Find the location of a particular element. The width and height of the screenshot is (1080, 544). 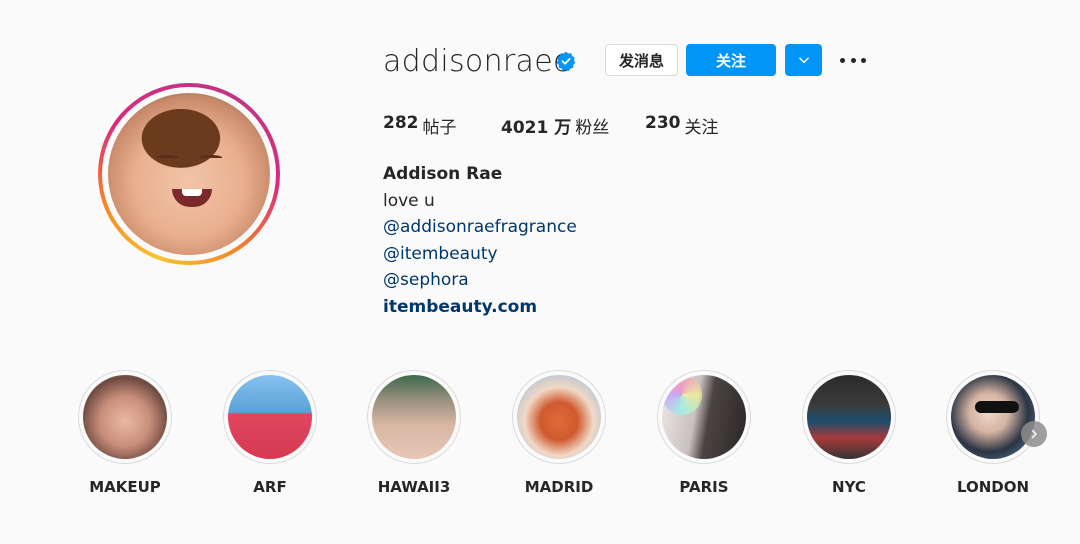

highlight-arf: ARF is located at coordinates (270, 433).